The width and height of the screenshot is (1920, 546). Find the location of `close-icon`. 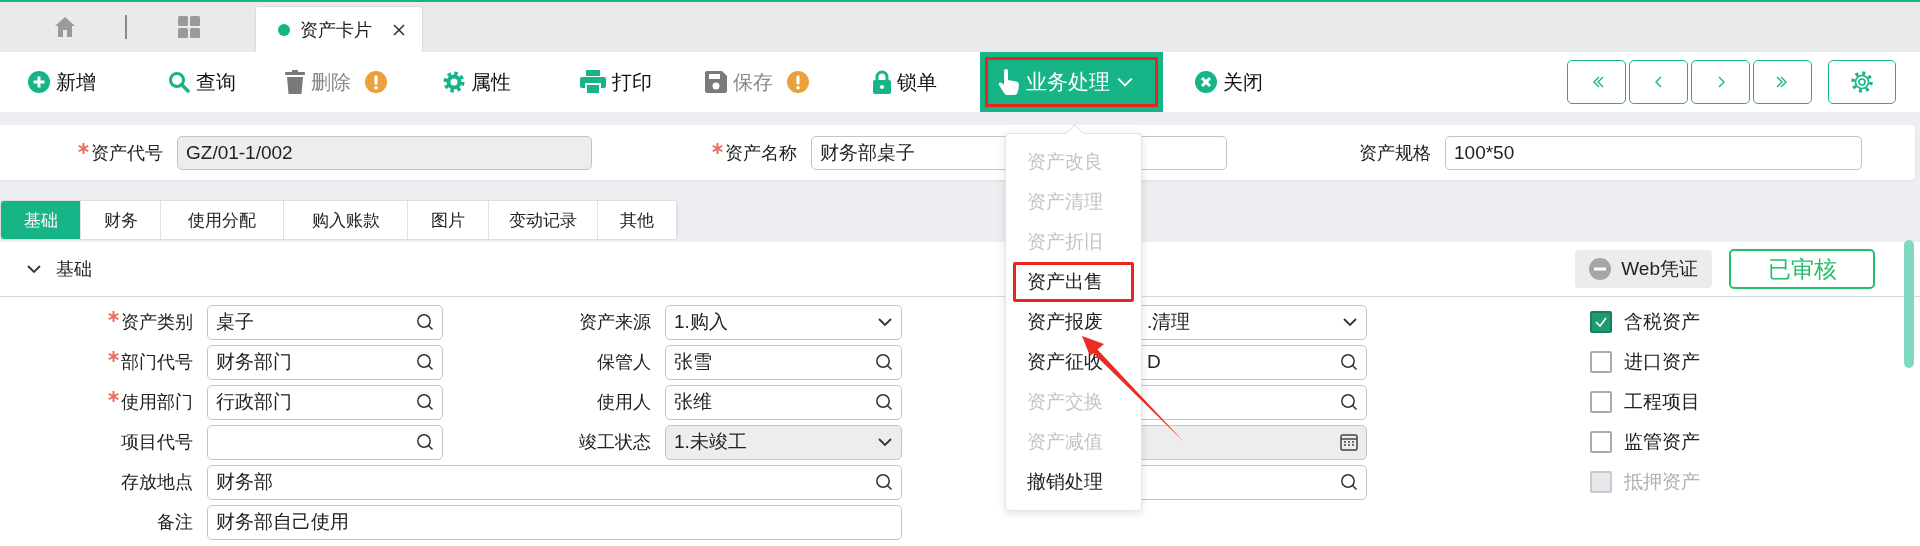

close-icon is located at coordinates (399, 29).